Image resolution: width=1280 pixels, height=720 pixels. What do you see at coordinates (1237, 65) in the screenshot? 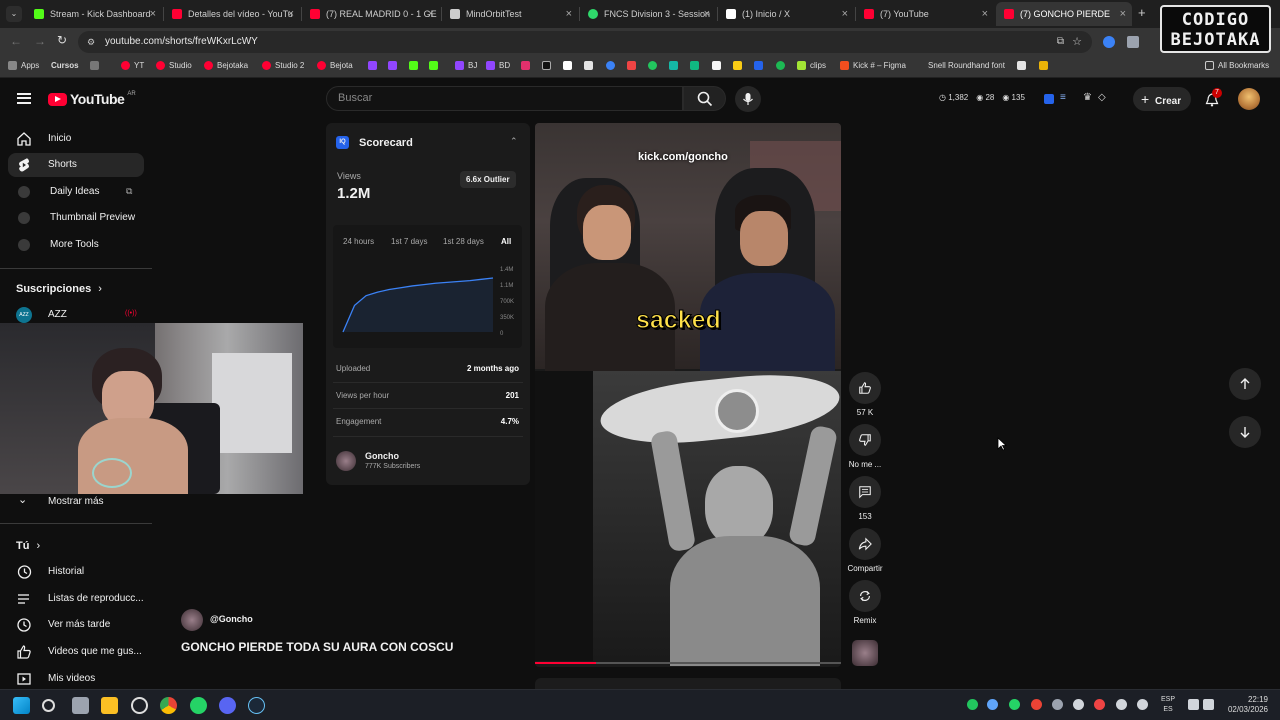
I see `all-bookmarks: All Bookmarks` at bounding box center [1237, 65].